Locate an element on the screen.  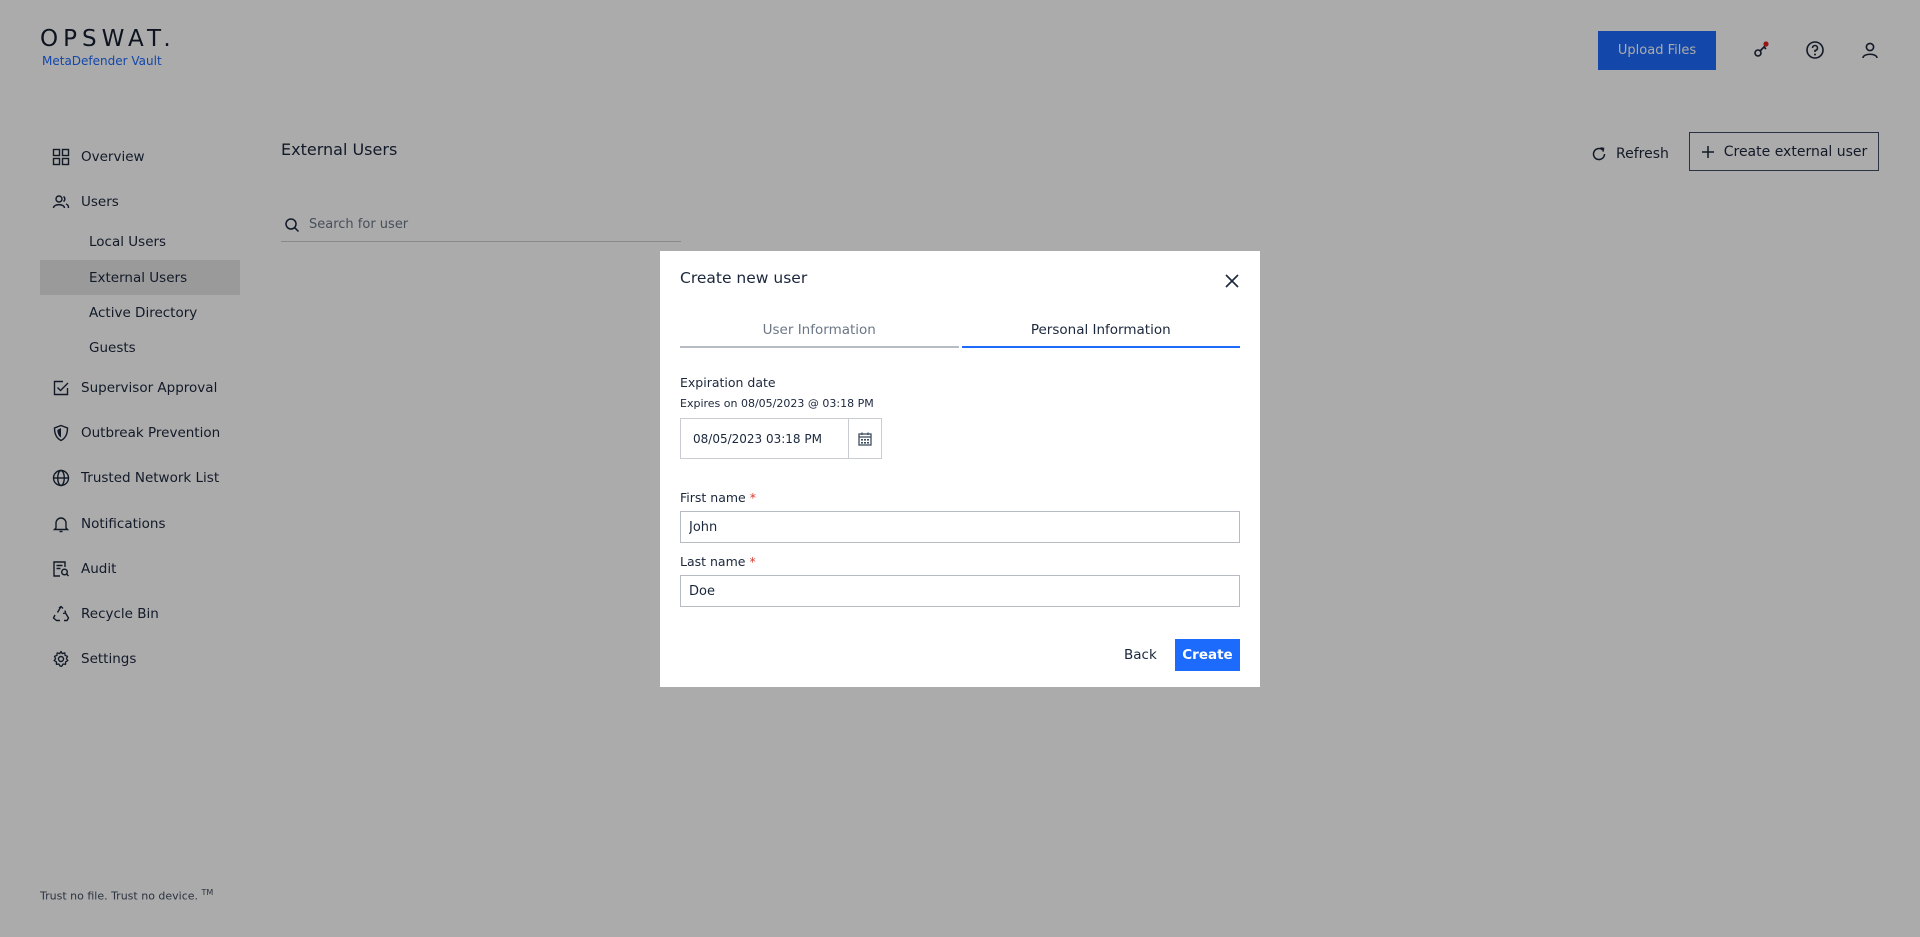
expiration-summary: Expires on 08/05/2023 @ 03:18 PM is located at coordinates (777, 403).